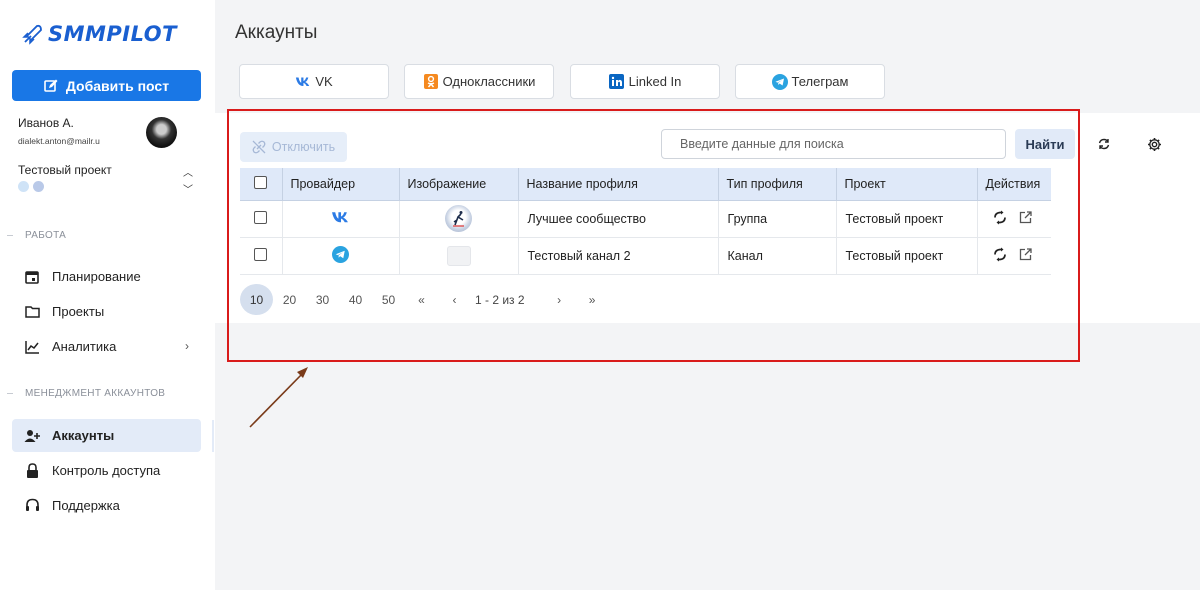  Describe the element at coordinates (779, 81) in the screenshot. I see `telegram-icon` at that location.